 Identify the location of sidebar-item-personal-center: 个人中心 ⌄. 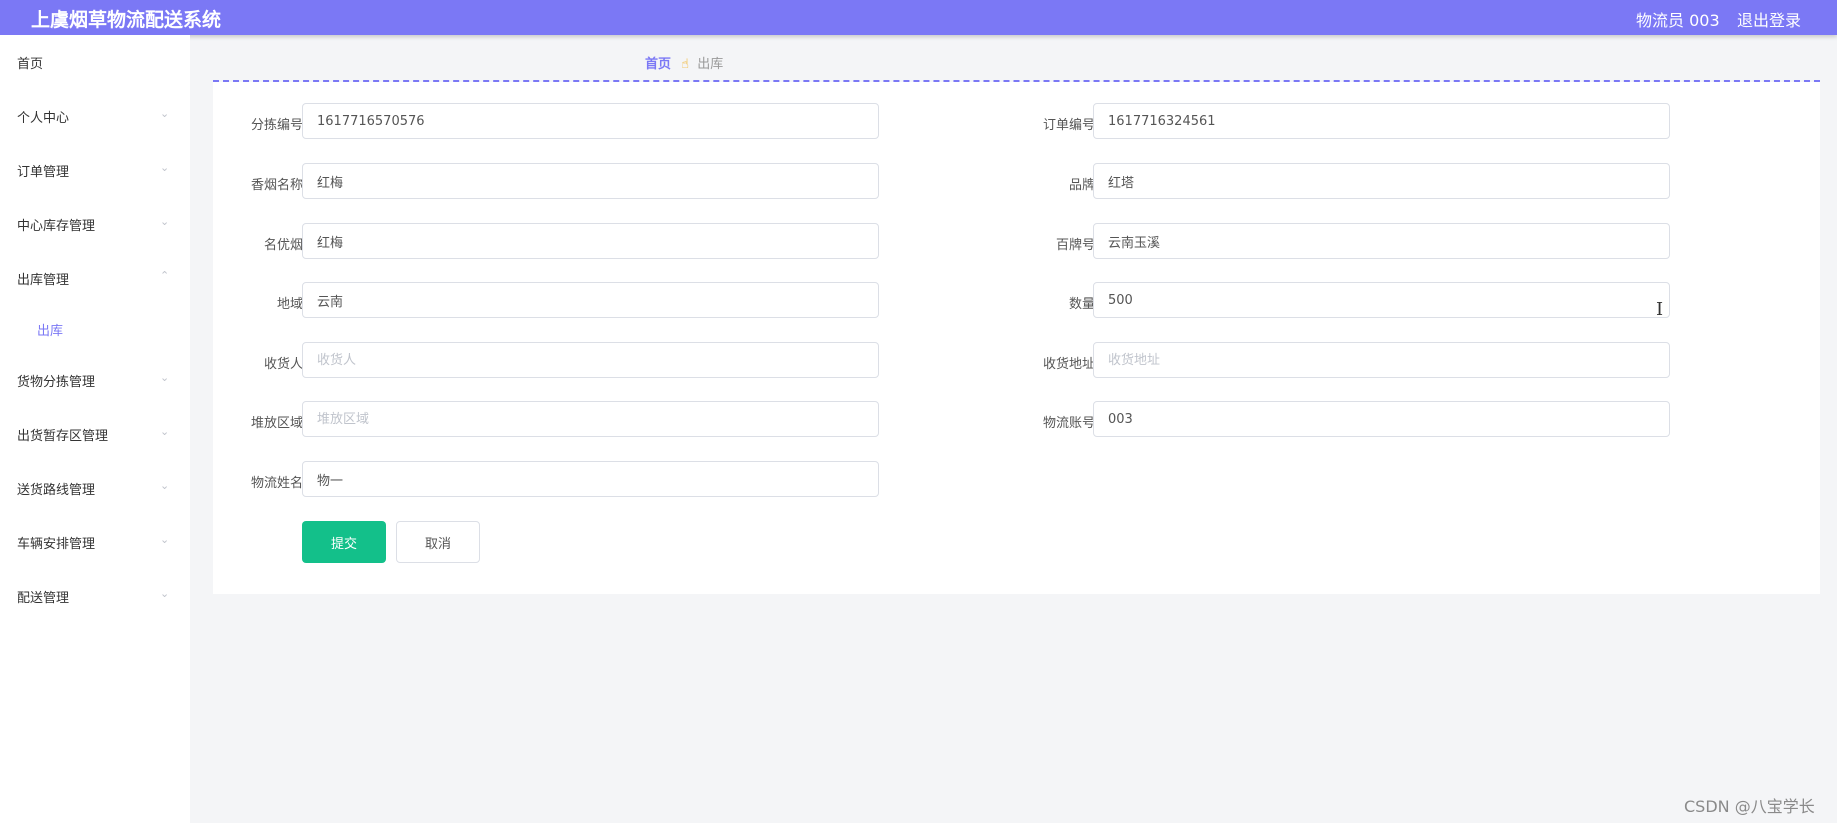
(95, 116).